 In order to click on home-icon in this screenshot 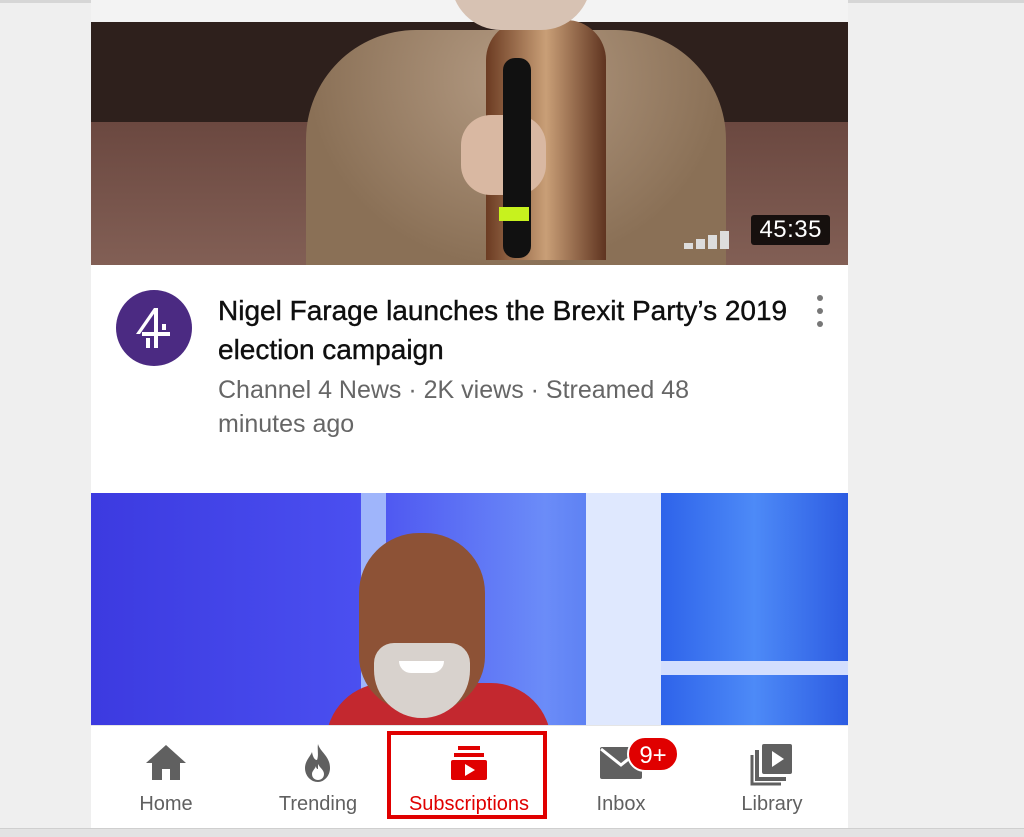, I will do `click(166, 762)`.